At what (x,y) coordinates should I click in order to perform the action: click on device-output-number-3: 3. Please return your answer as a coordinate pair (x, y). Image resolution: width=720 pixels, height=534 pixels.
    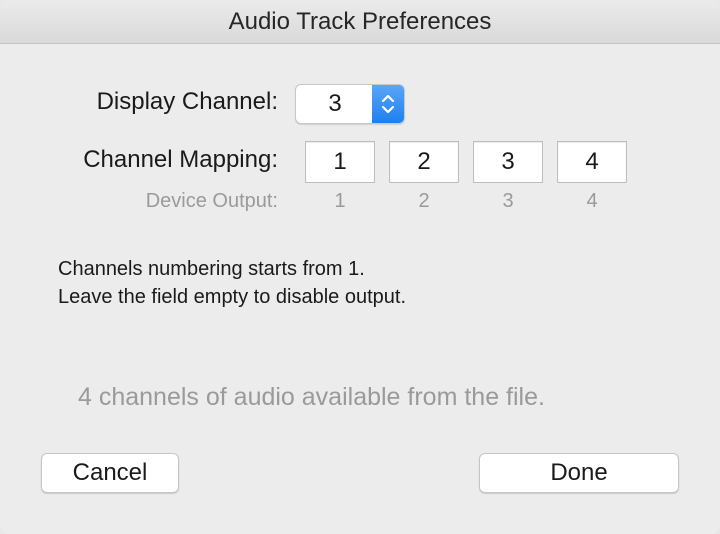
    Looking at the image, I should click on (508, 201).